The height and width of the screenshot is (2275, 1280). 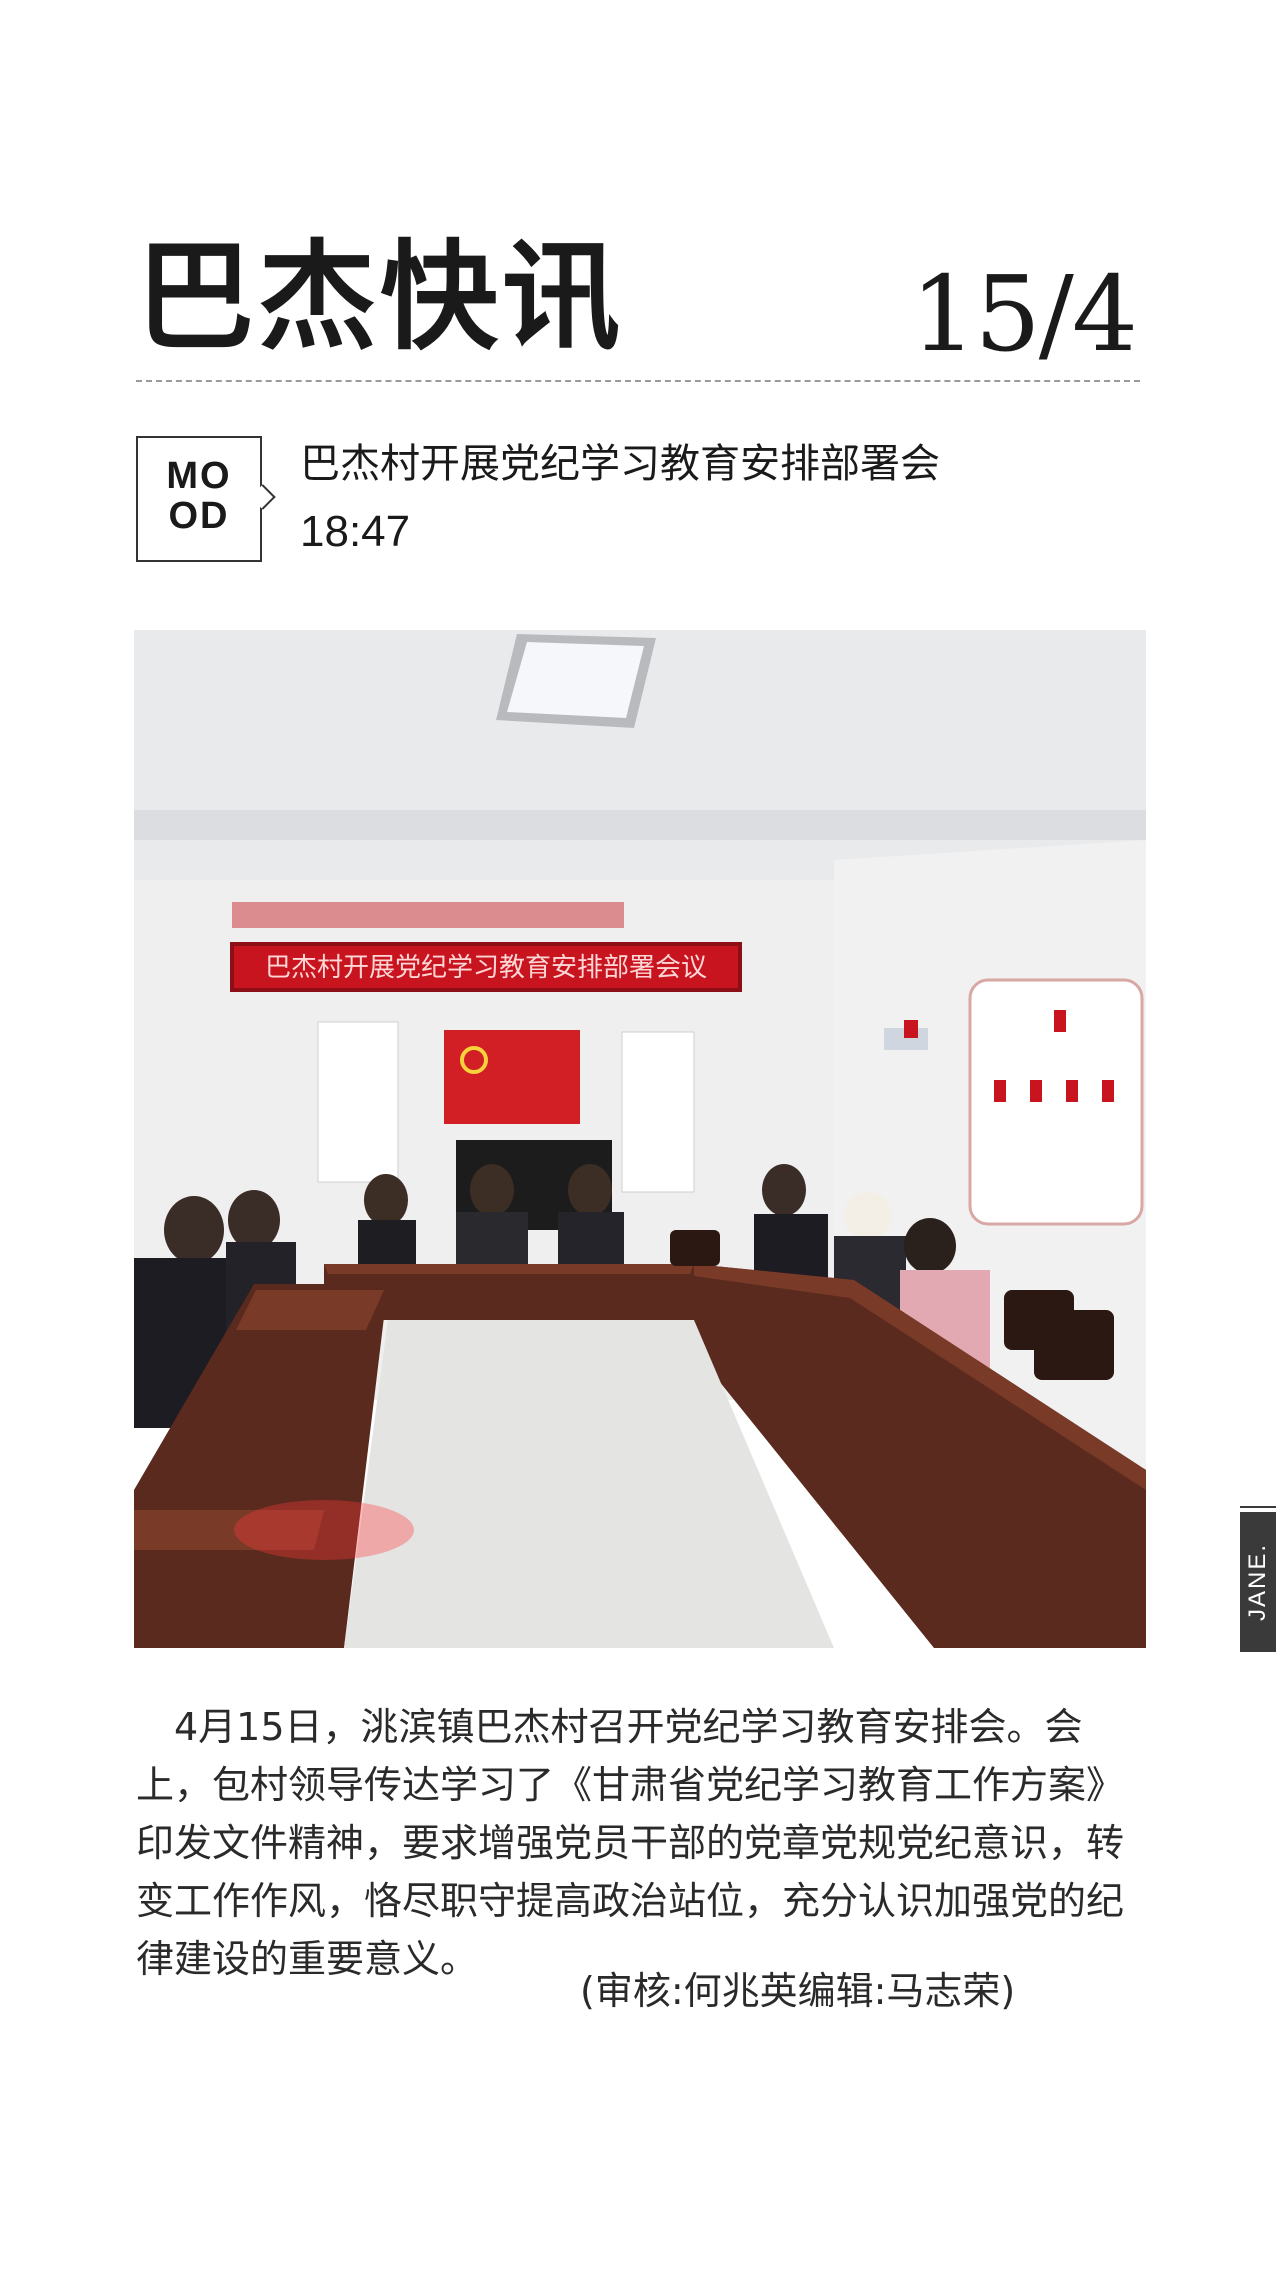 What do you see at coordinates (638, 381) in the screenshot?
I see `dashed-divider` at bounding box center [638, 381].